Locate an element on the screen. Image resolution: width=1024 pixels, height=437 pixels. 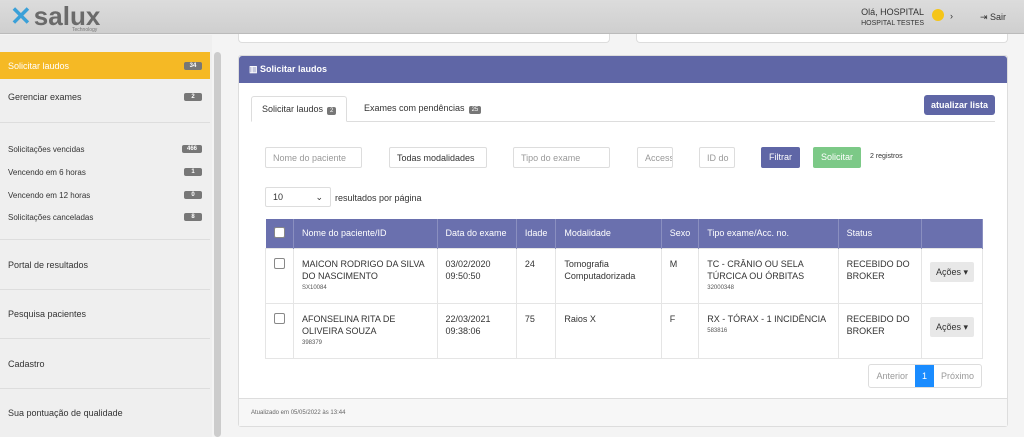
filter-button: Filtrar is located at coordinates (780, 157).